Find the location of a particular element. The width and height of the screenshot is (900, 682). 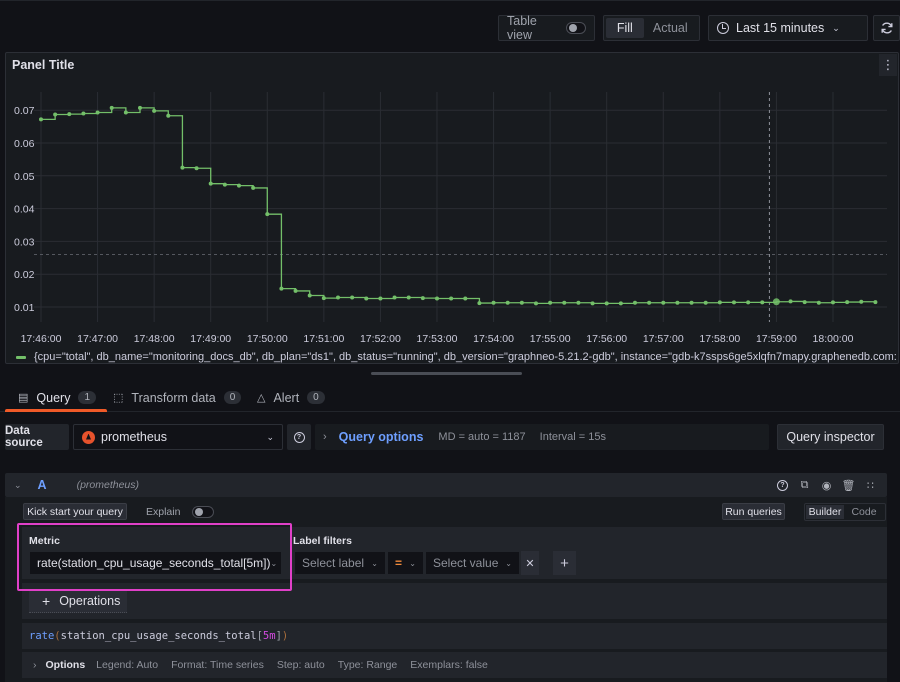

trash-icon: 🗑︎ is located at coordinates (849, 485).